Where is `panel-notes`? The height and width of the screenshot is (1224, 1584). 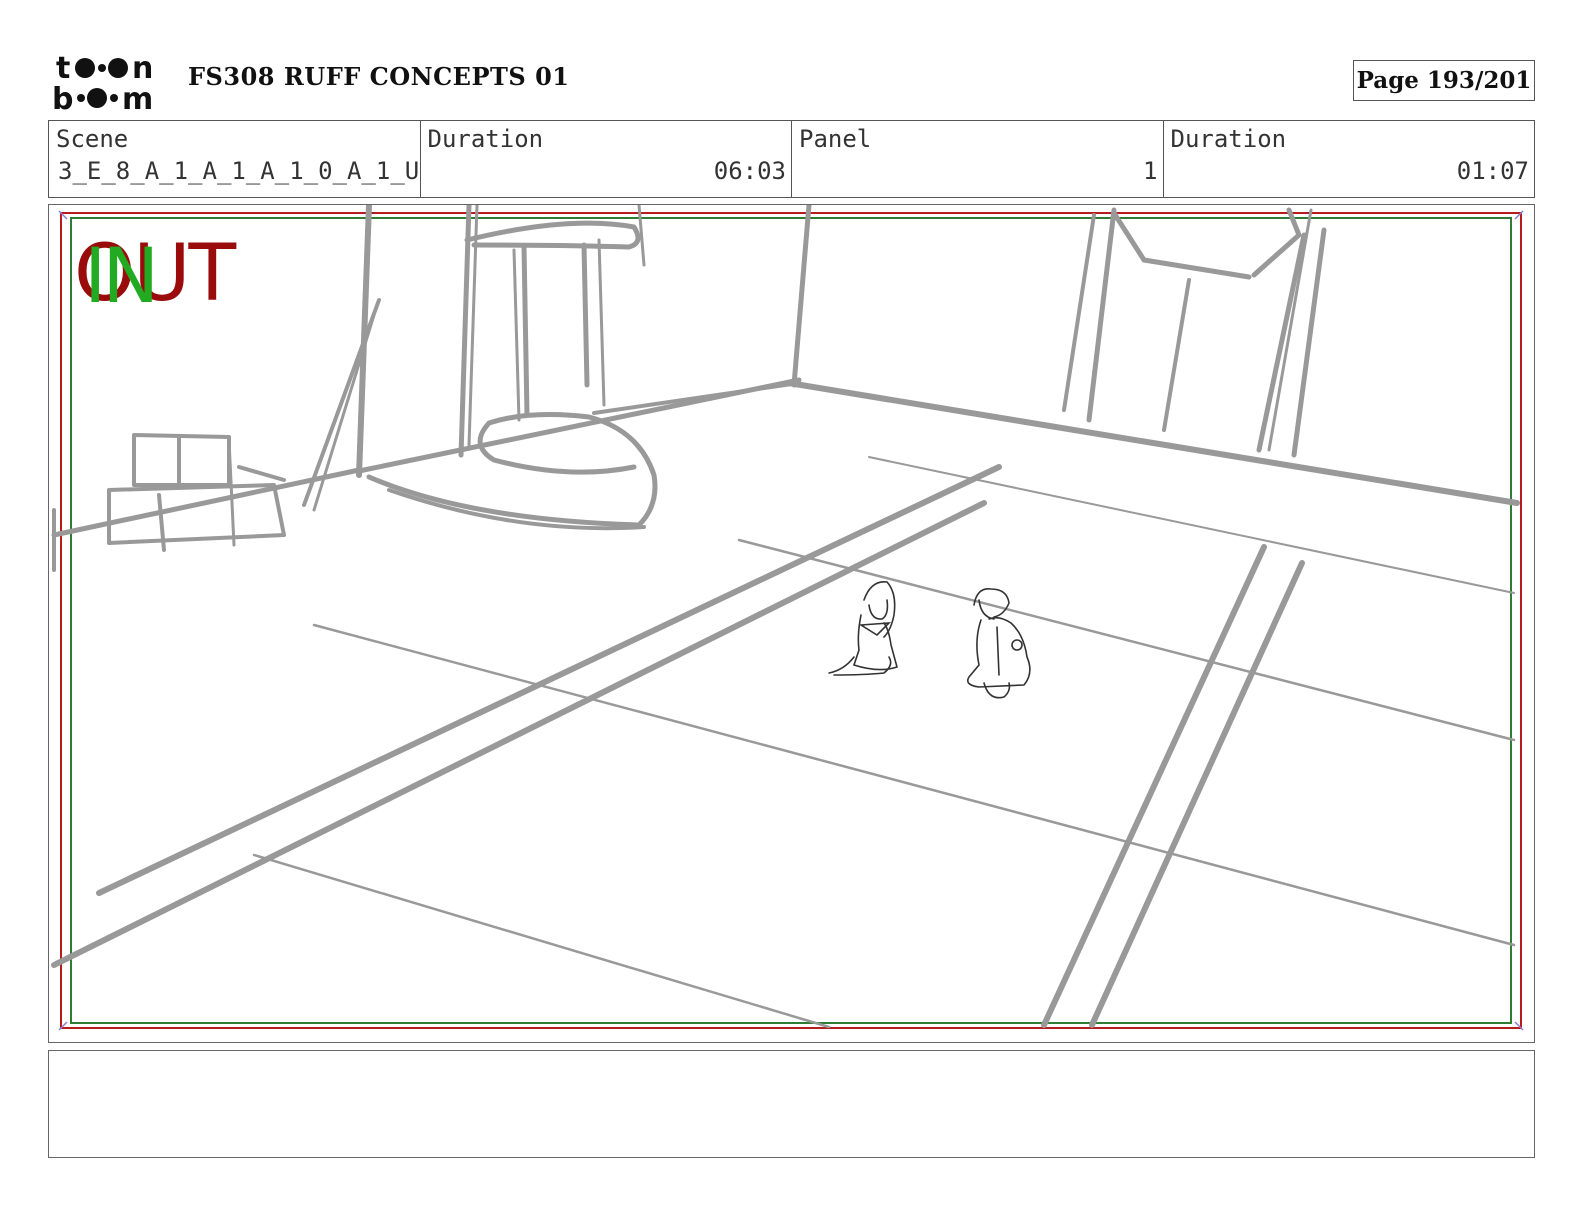 panel-notes is located at coordinates (791, 1104).